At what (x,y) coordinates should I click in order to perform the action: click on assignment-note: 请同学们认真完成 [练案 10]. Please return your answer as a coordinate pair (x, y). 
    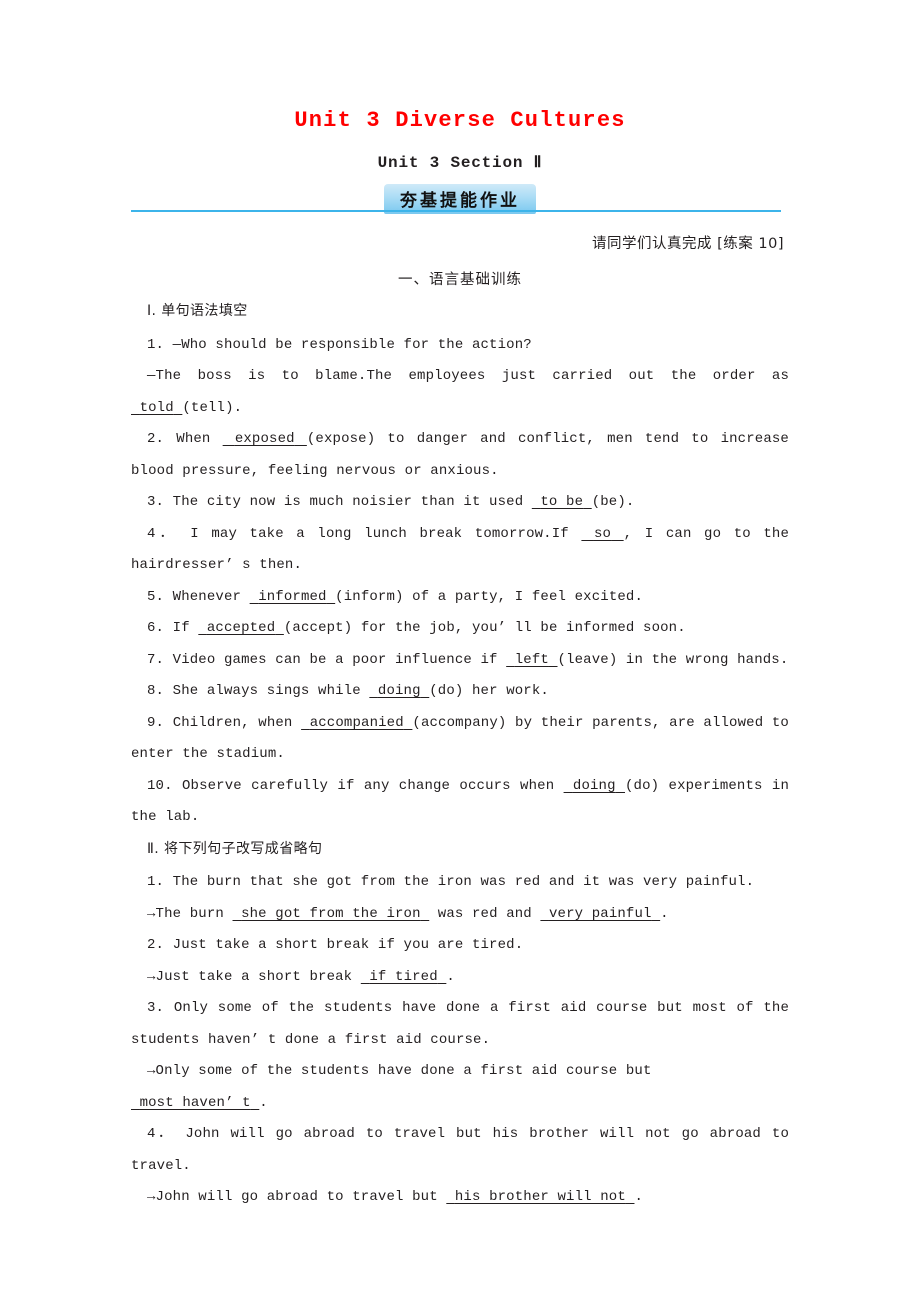
    Looking at the image, I should click on (688, 244).